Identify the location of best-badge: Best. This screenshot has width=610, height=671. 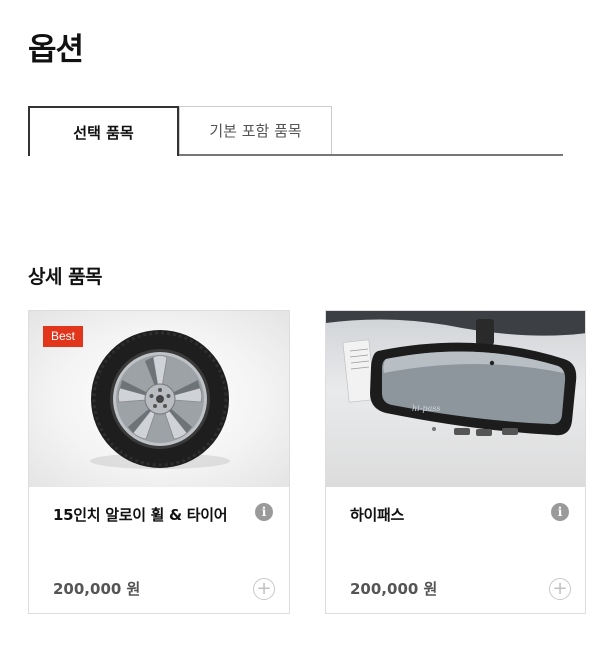
(63, 336).